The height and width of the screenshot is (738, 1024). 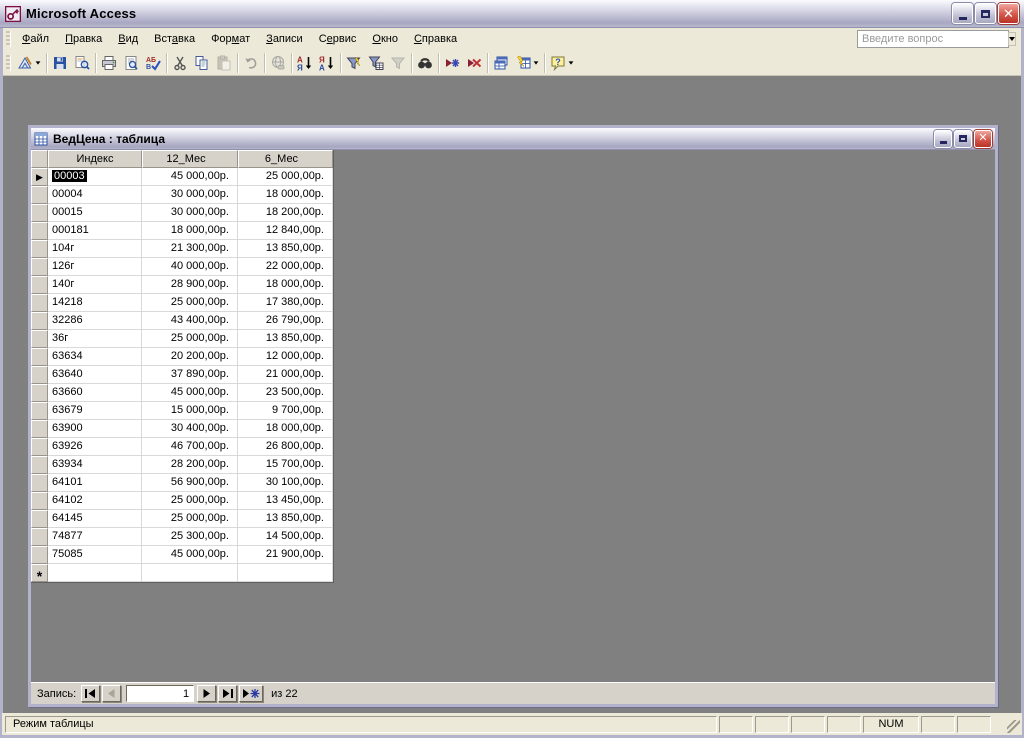 What do you see at coordinates (95, 267) in the screenshot?
I see `cell: 126г` at bounding box center [95, 267].